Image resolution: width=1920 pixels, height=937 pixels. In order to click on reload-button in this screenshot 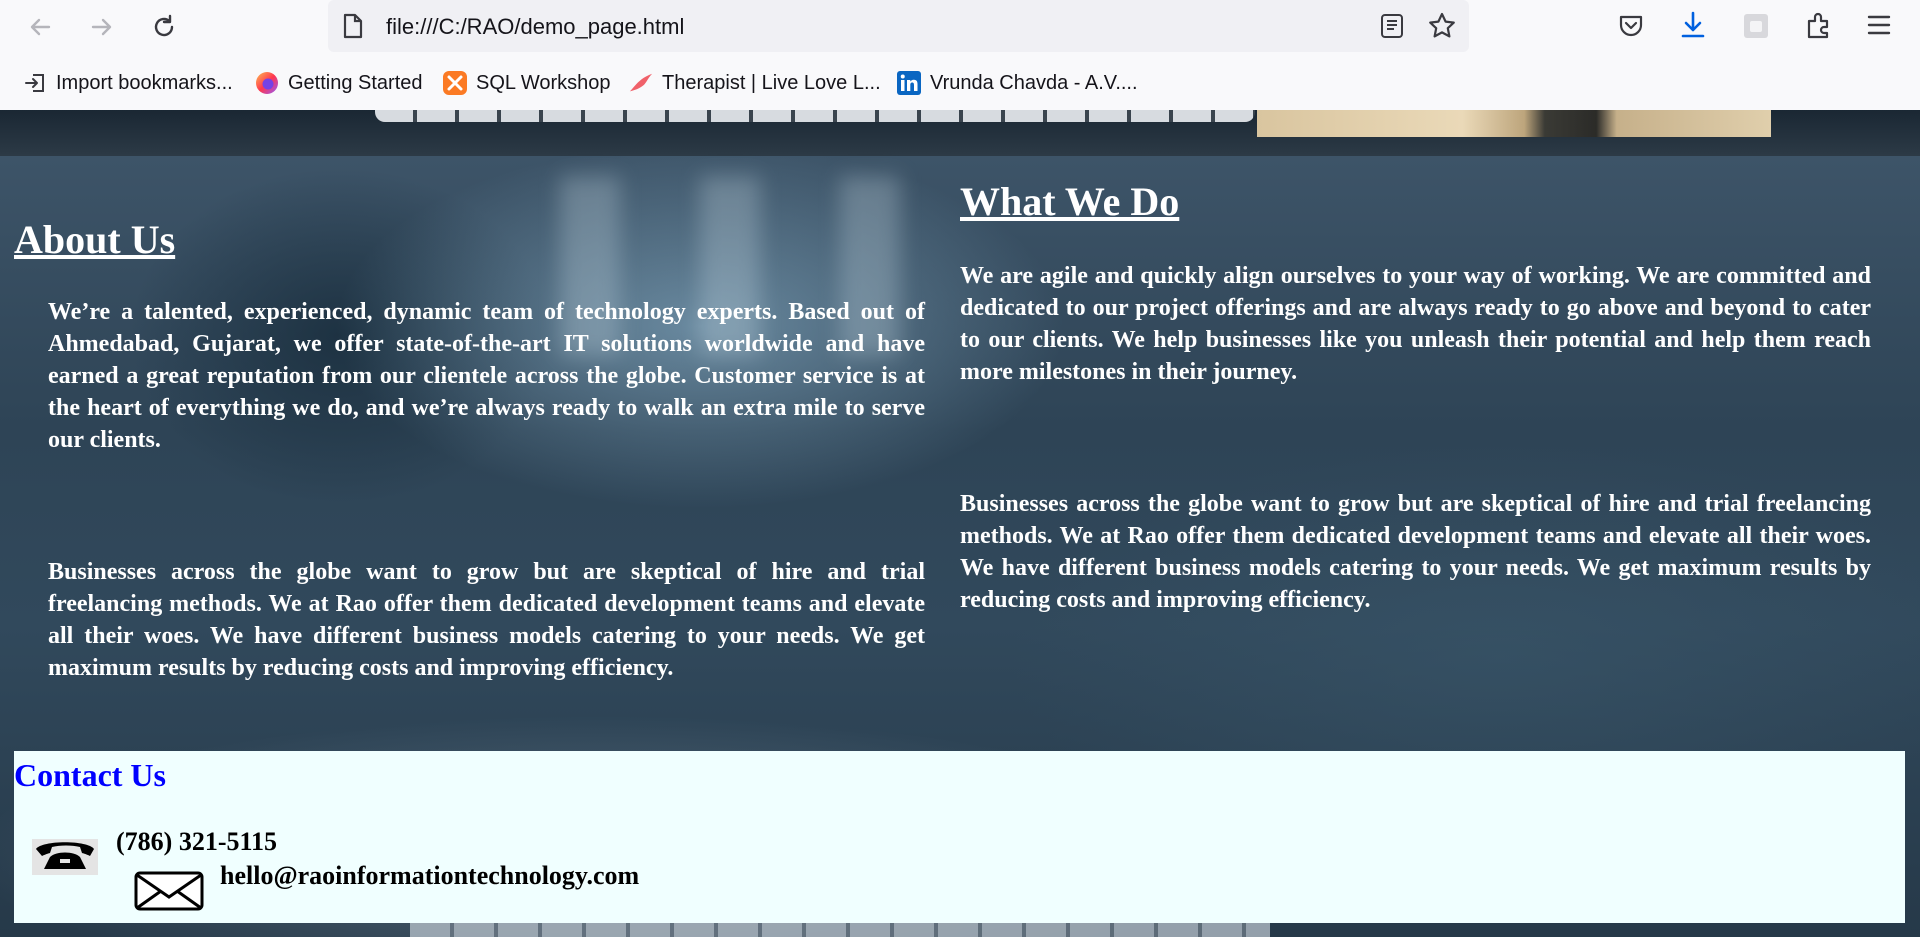, I will do `click(164, 27)`.